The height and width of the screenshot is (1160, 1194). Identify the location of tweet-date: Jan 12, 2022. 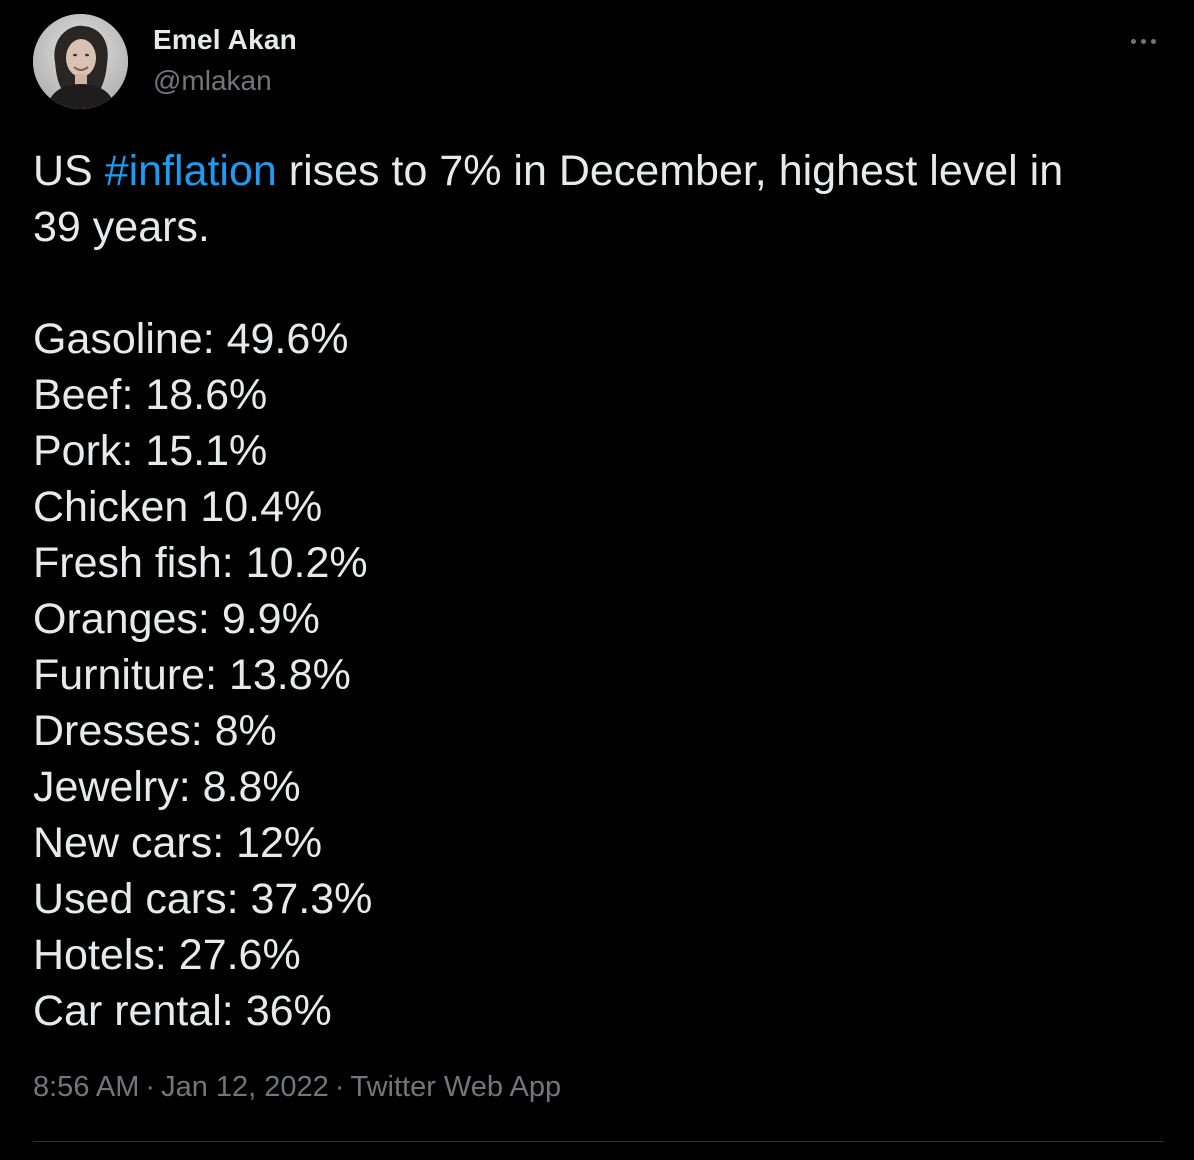
(245, 1087).